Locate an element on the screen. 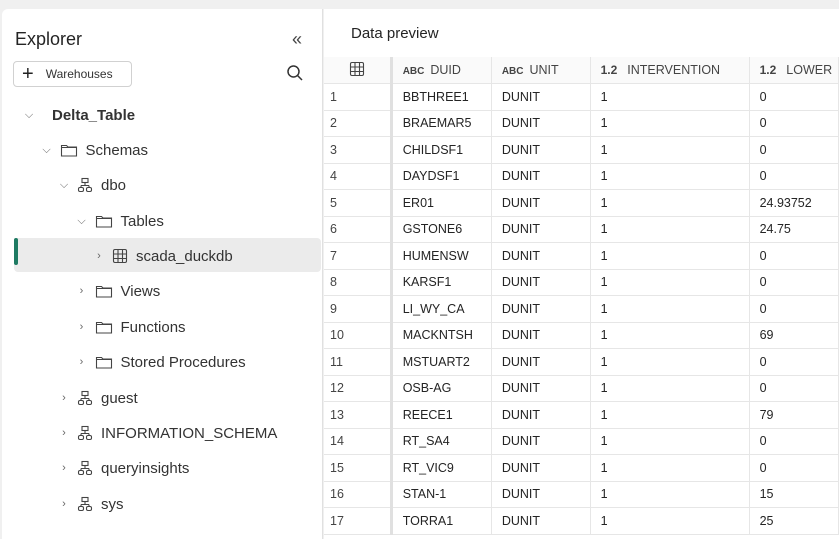  table-cell: 25 is located at coordinates (794, 521).